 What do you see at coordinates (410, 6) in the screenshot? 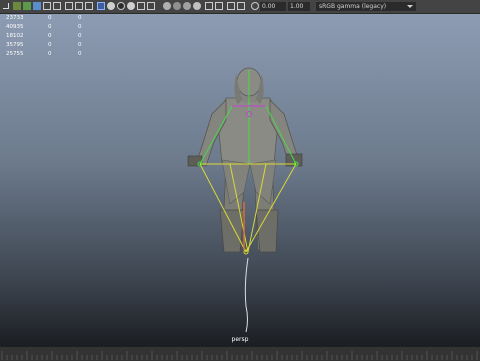
I see `chevron-down-icon` at bounding box center [410, 6].